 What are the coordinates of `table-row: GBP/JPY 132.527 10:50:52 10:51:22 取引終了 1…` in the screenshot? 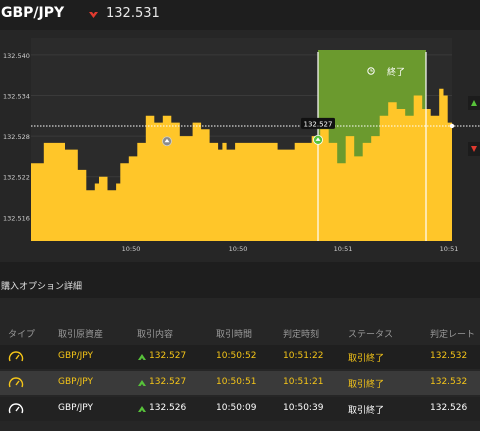 It's located at (240, 357).